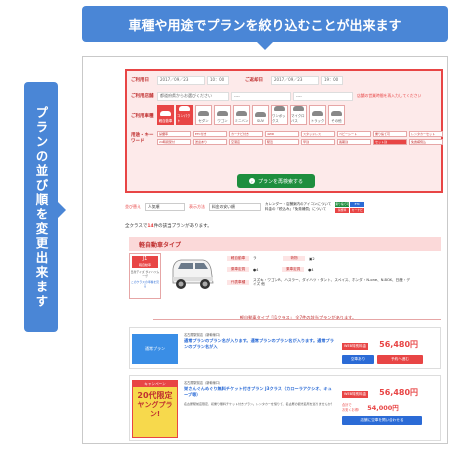 The width and height of the screenshot is (455, 449). I want to click on car-option-compact: コンパクト, so click(184, 115).